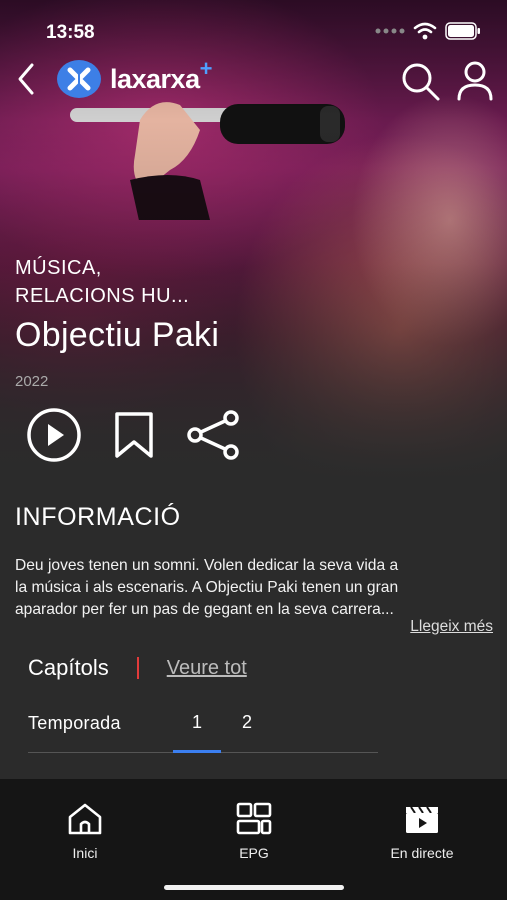 The height and width of the screenshot is (900, 507). Describe the element at coordinates (155, 78) in the screenshot. I see `brand-name: laxarxa` at that location.